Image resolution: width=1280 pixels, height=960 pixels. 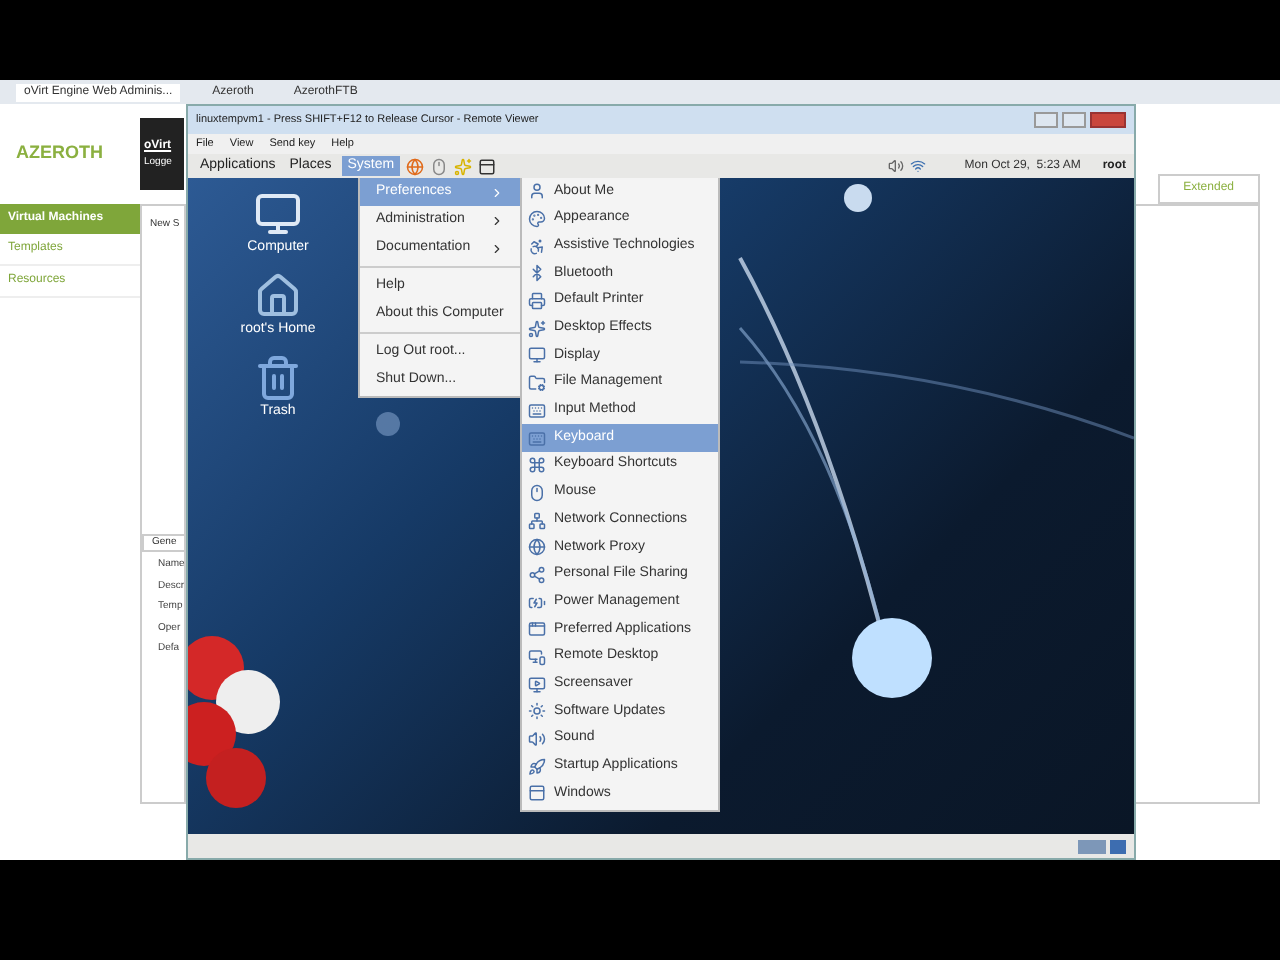 What do you see at coordinates (278, 378) in the screenshot?
I see `trash-icon` at bounding box center [278, 378].